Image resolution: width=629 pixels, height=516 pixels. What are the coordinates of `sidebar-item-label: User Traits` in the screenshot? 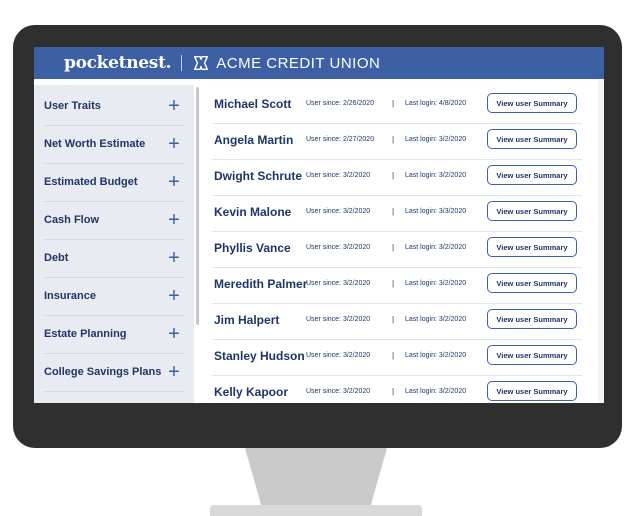 It's located at (72, 106).